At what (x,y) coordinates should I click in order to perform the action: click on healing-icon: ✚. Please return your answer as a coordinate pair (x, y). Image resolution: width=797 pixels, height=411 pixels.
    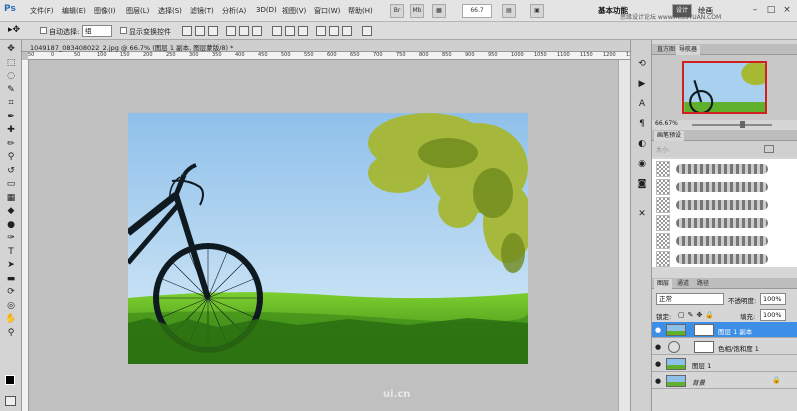
    Looking at the image, I should click on (11, 130).